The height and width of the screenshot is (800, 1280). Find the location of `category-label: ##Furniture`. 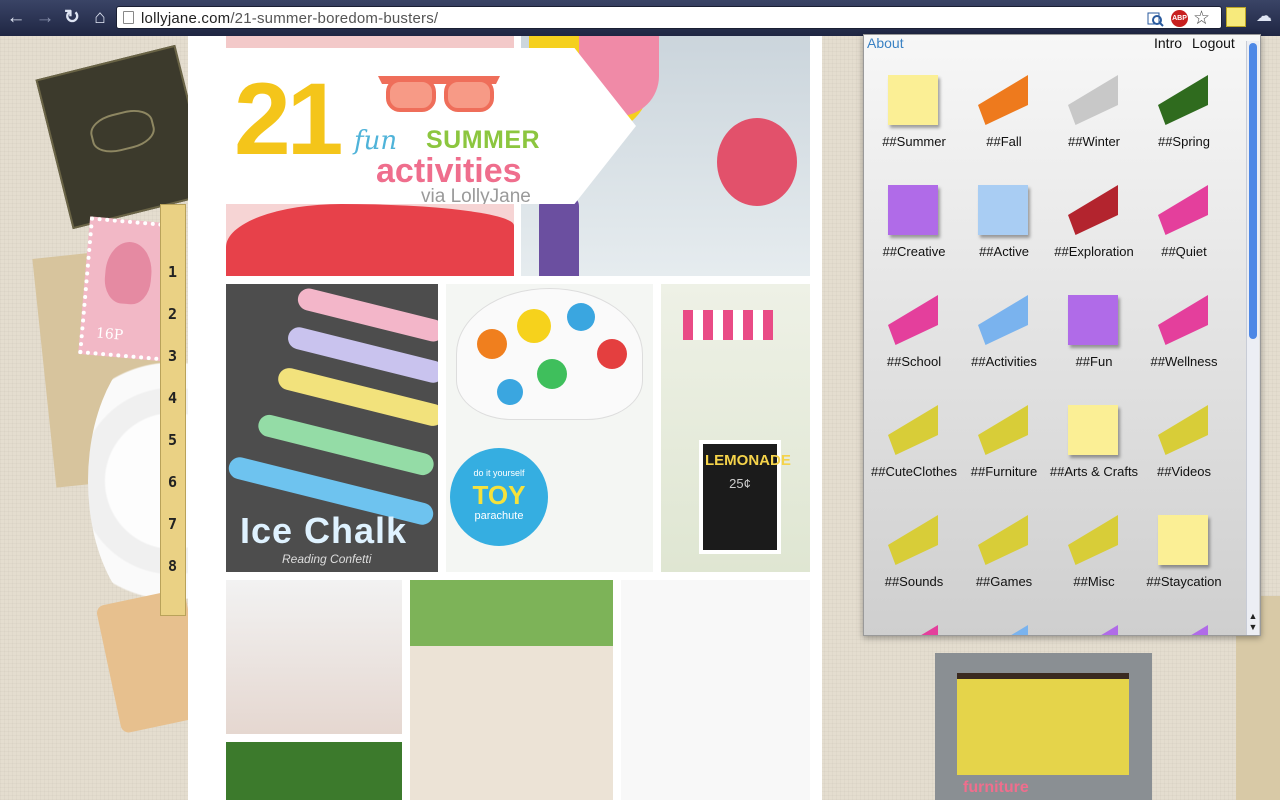

category-label: ##Furniture is located at coordinates (1004, 471).